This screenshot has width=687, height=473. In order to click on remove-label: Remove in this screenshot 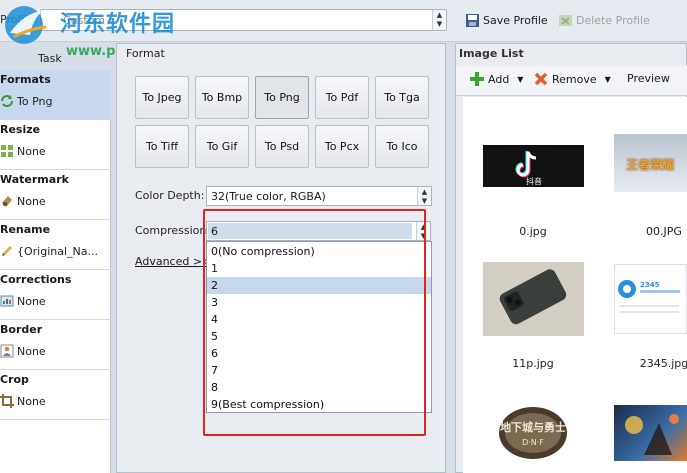, I will do `click(574, 79)`.